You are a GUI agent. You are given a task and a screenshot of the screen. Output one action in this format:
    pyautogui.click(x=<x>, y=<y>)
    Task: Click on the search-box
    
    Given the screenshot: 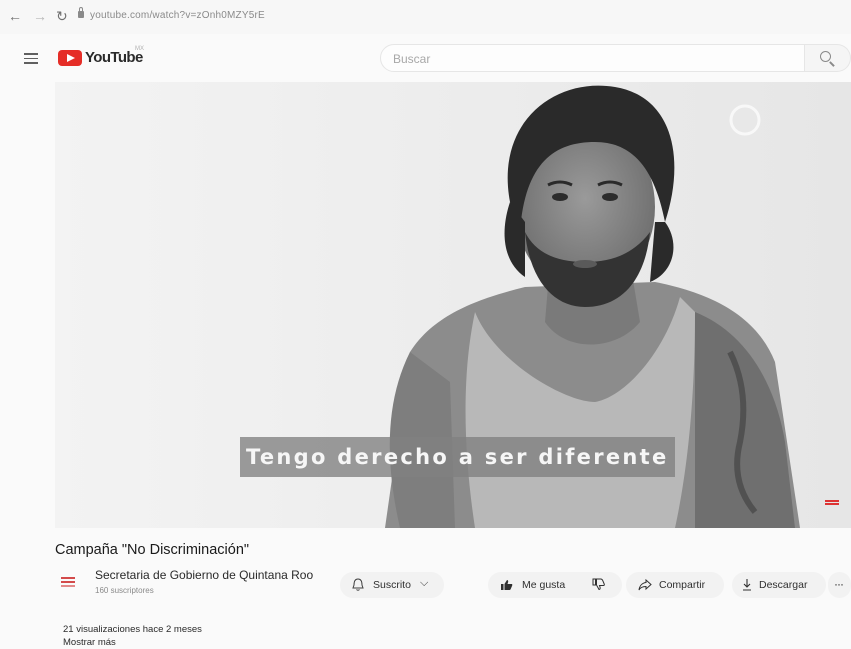 What is the action you would take?
    pyautogui.click(x=592, y=58)
    